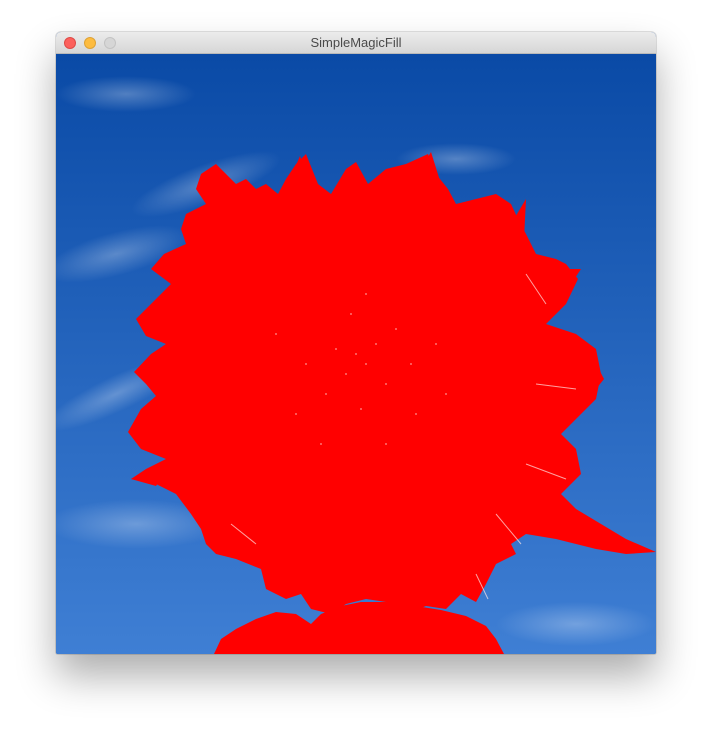 Image resolution: width=712 pixels, height=734 pixels. I want to click on window-title: SimpleMagicFill, so click(356, 42).